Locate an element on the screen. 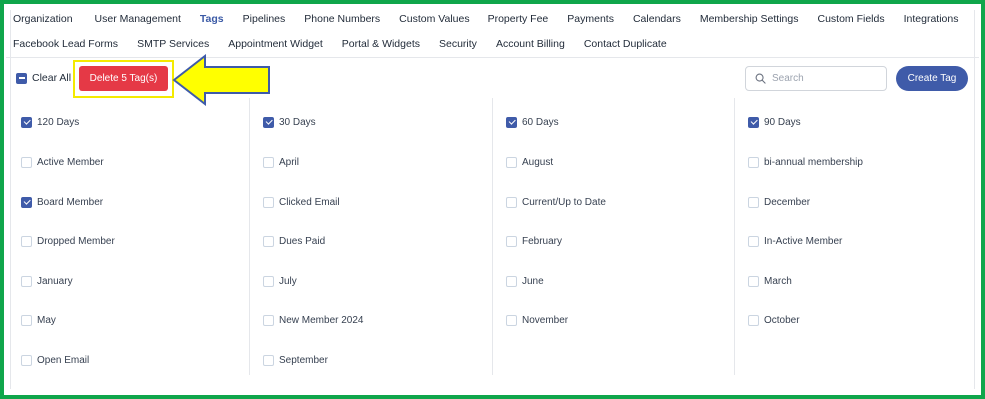  tag-item: September is located at coordinates (295, 360).